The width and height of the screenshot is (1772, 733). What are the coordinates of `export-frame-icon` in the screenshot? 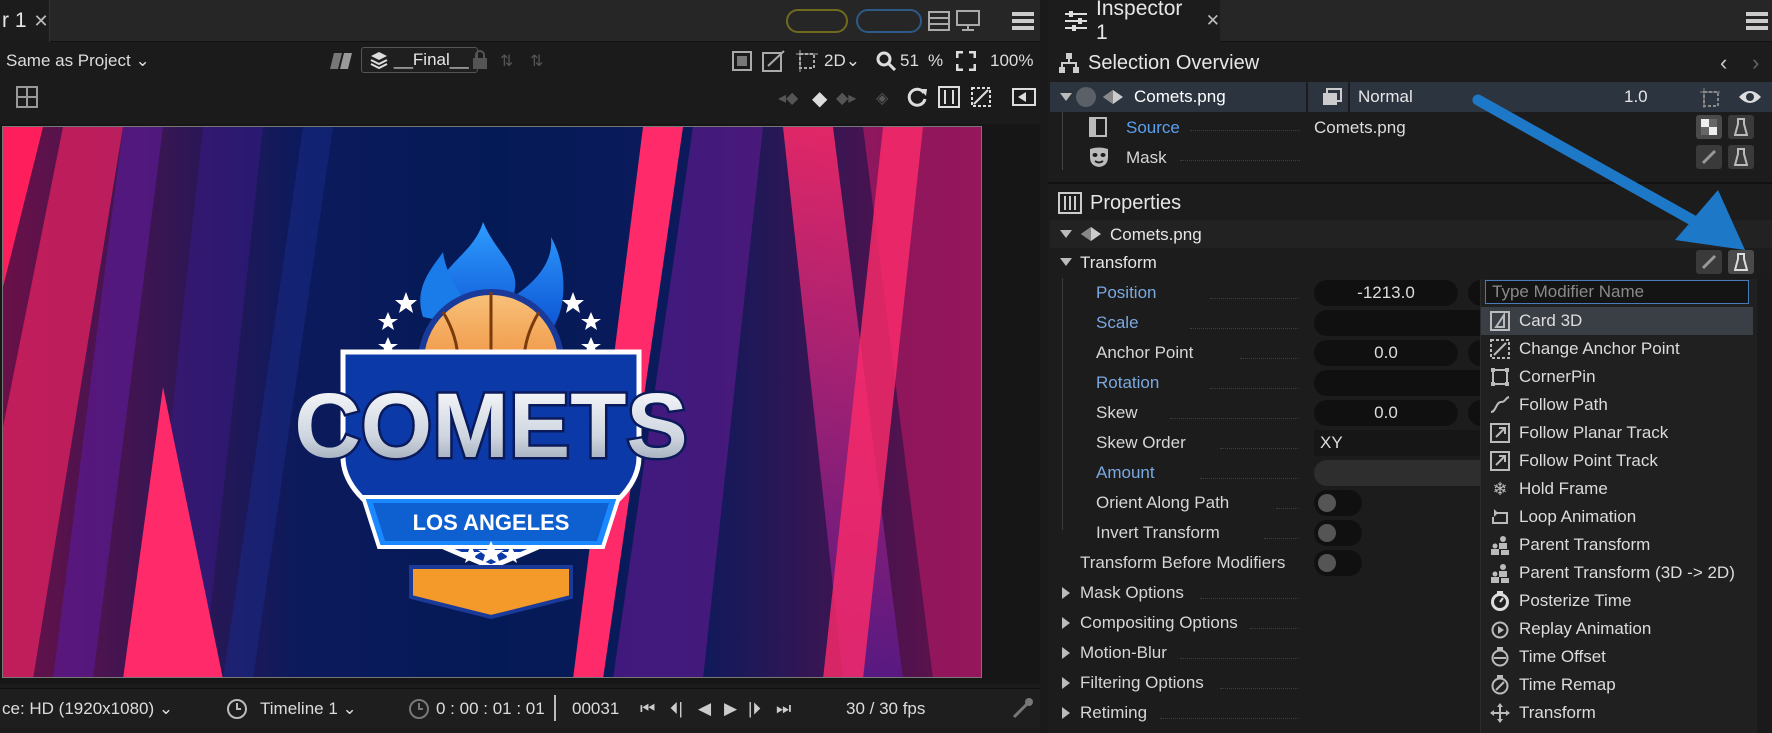 It's located at (1024, 97).